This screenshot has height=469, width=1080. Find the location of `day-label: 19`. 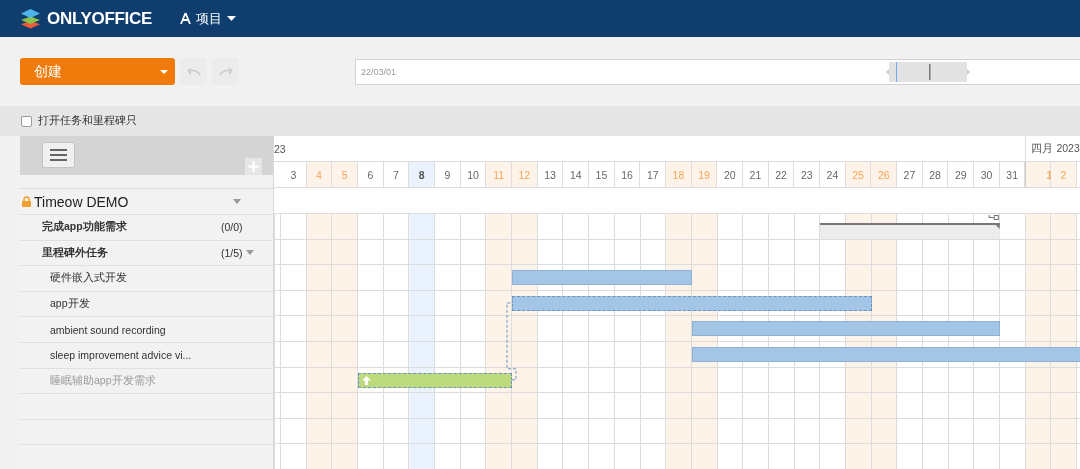

day-label: 19 is located at coordinates (704, 175).